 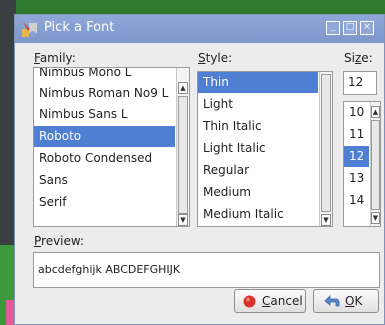 I want to click on size-scrollbar: ▲ ▼, so click(x=375, y=164).